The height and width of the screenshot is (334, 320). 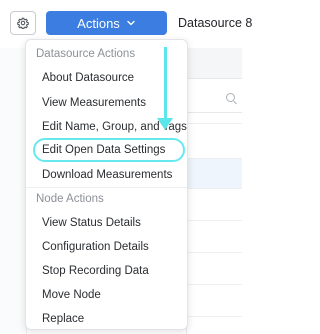 I want to click on actions-button-label: Actions, so click(x=98, y=23).